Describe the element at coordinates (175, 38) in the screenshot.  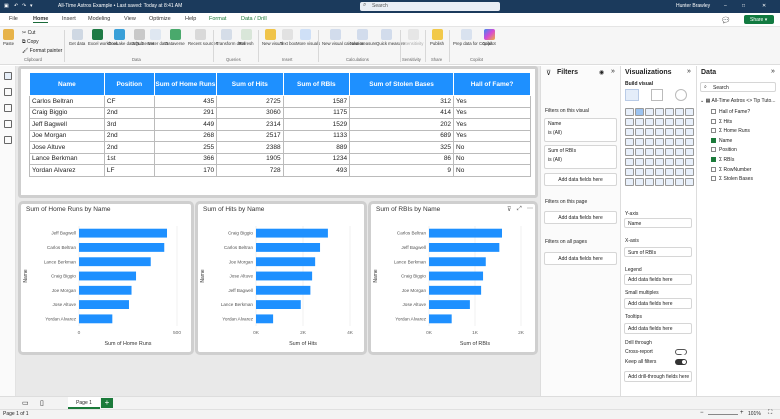
I see `dataverse-button: Dataverse` at that location.